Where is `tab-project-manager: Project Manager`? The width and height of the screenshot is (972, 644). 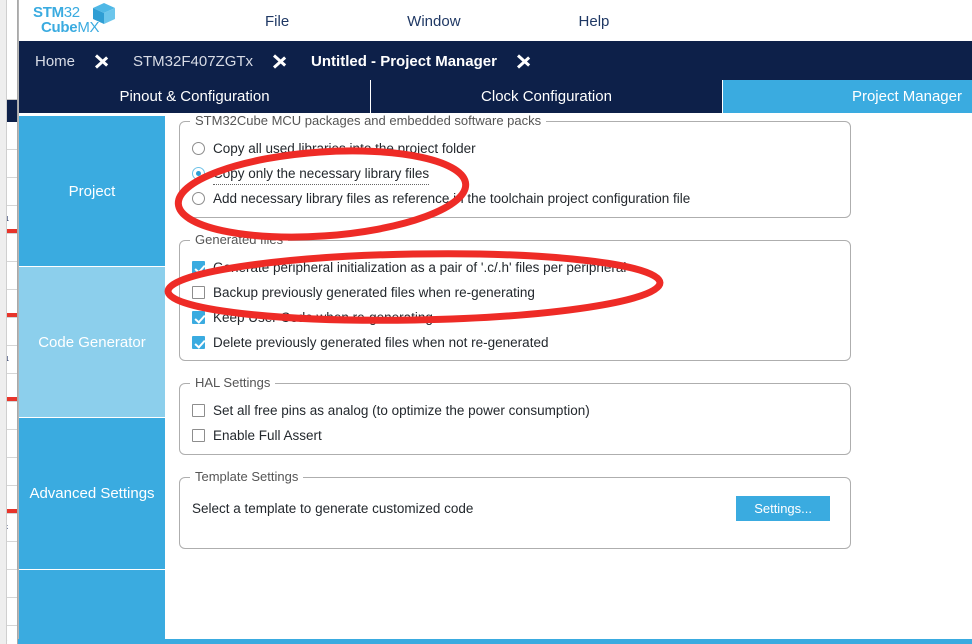 tab-project-manager: Project Manager is located at coordinates (847, 96).